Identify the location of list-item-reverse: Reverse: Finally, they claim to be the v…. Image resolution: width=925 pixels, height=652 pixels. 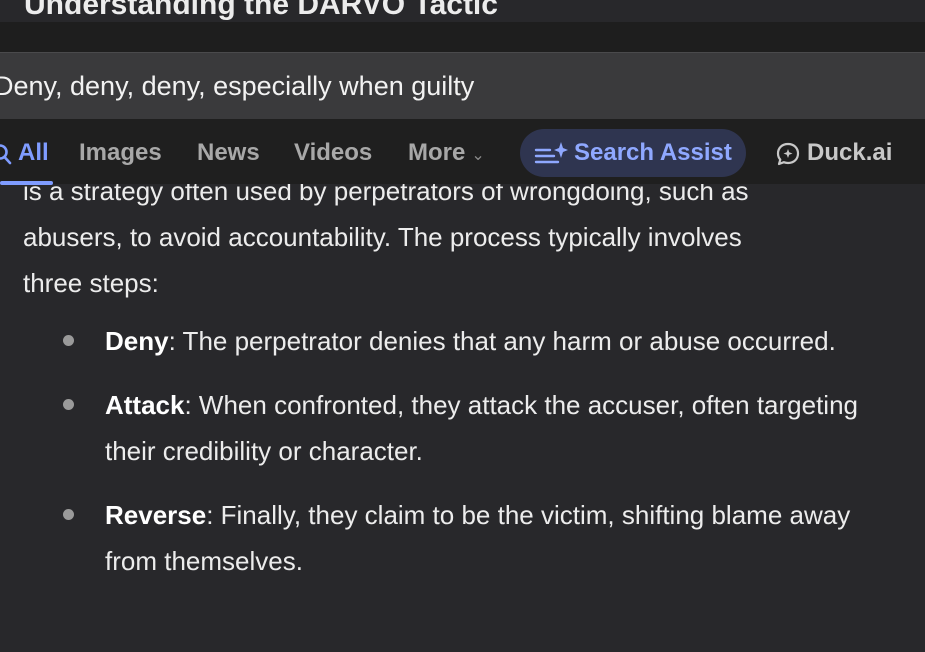
(462, 538).